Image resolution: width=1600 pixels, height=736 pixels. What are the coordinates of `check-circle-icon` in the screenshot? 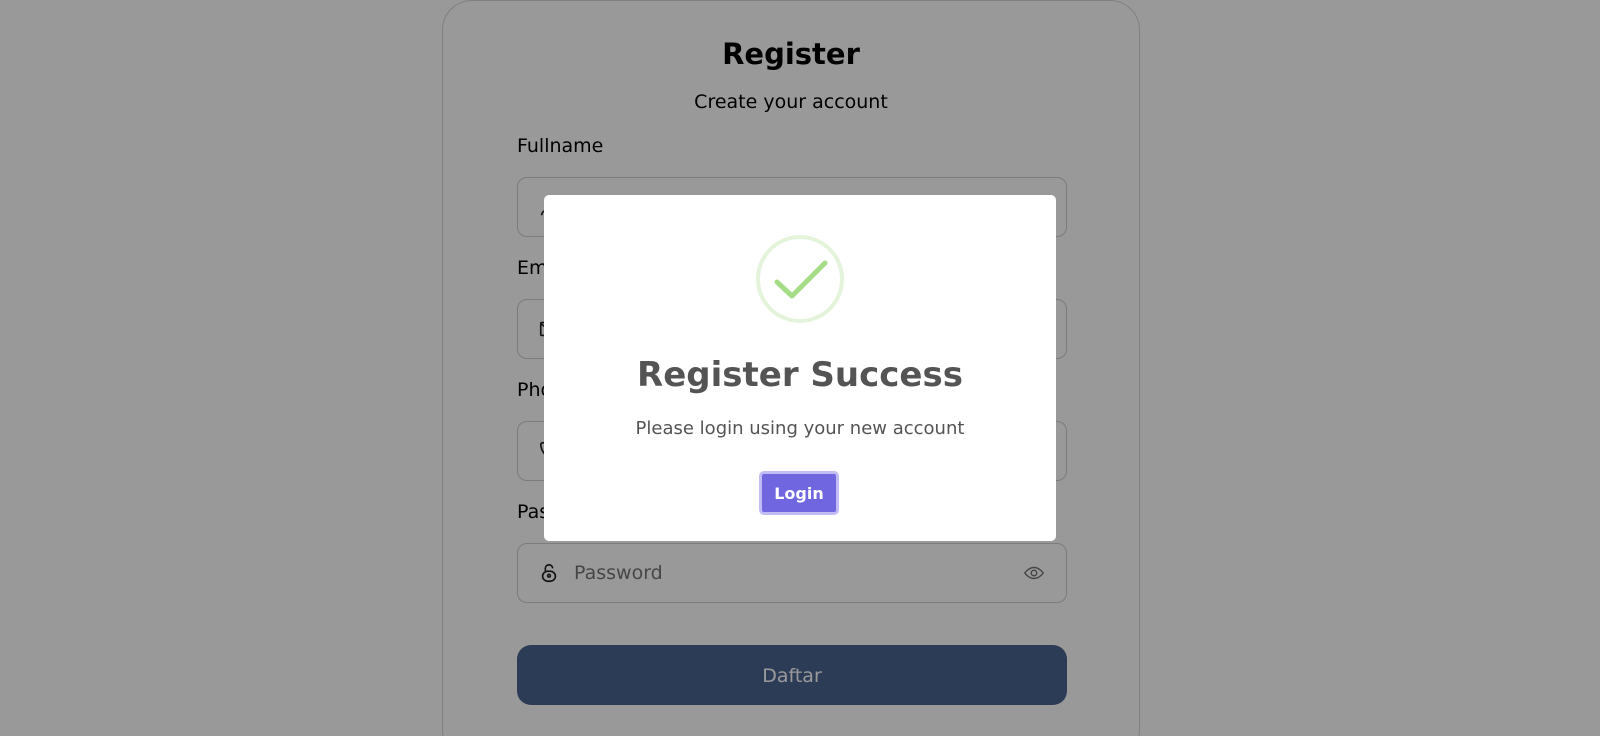 It's located at (800, 279).